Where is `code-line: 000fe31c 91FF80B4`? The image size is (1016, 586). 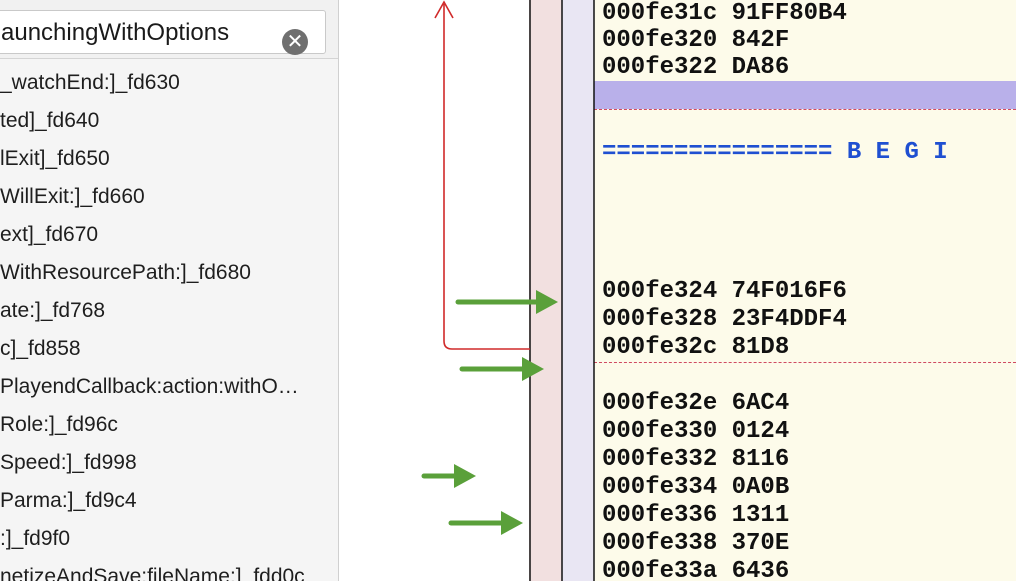
code-line: 000fe31c 91FF80B4 is located at coordinates (724, 13).